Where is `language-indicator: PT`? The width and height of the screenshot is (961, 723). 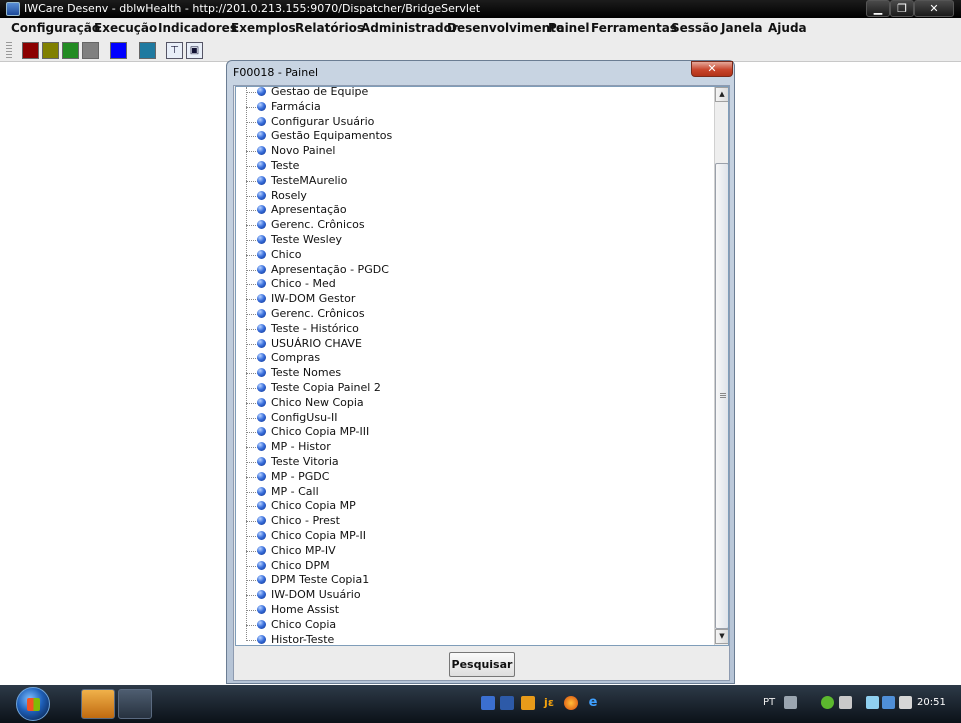
language-indicator: PT is located at coordinates (769, 702).